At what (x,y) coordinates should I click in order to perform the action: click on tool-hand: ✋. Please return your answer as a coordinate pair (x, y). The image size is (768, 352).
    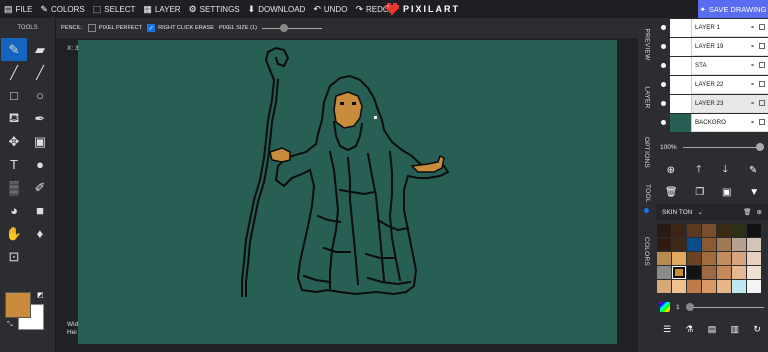
    Looking at the image, I should click on (14, 233).